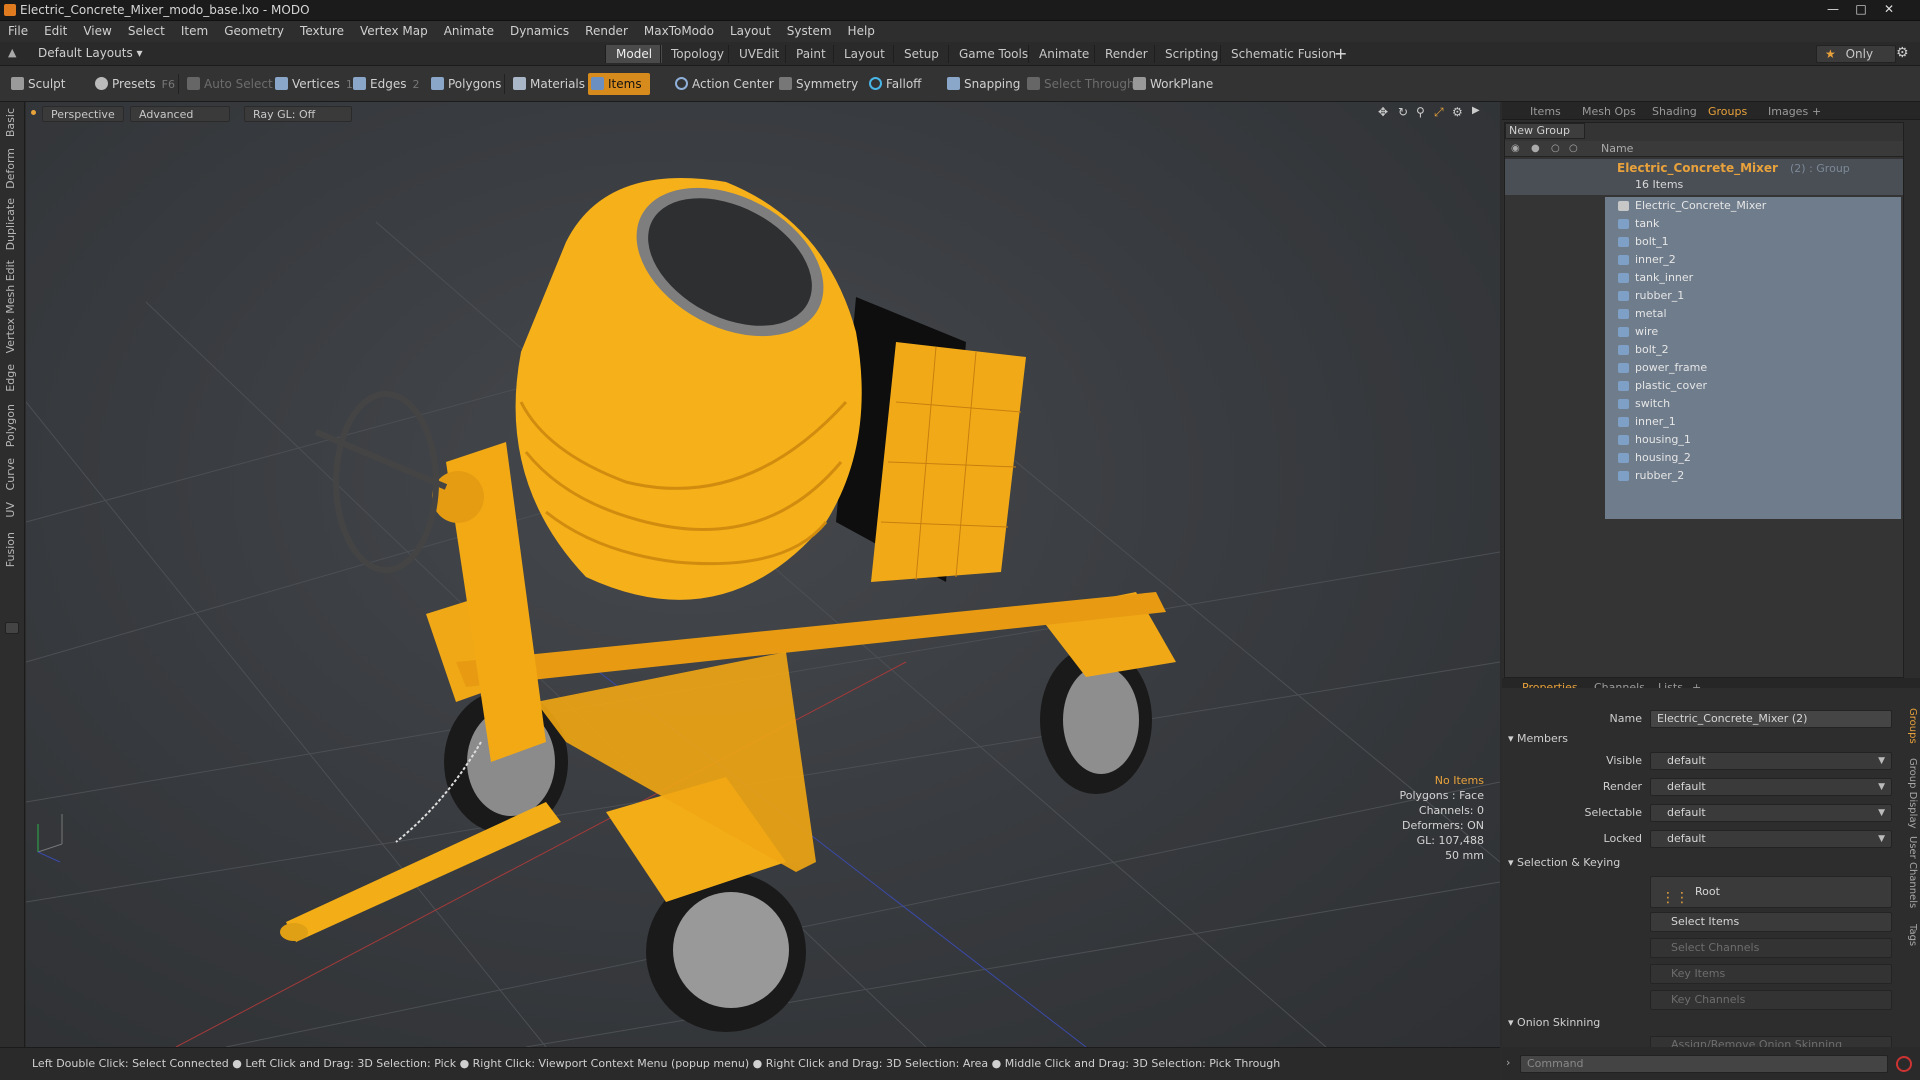  Describe the element at coordinates (1771, 948) in the screenshot. I see `select-channels-button: Select Channels` at that location.